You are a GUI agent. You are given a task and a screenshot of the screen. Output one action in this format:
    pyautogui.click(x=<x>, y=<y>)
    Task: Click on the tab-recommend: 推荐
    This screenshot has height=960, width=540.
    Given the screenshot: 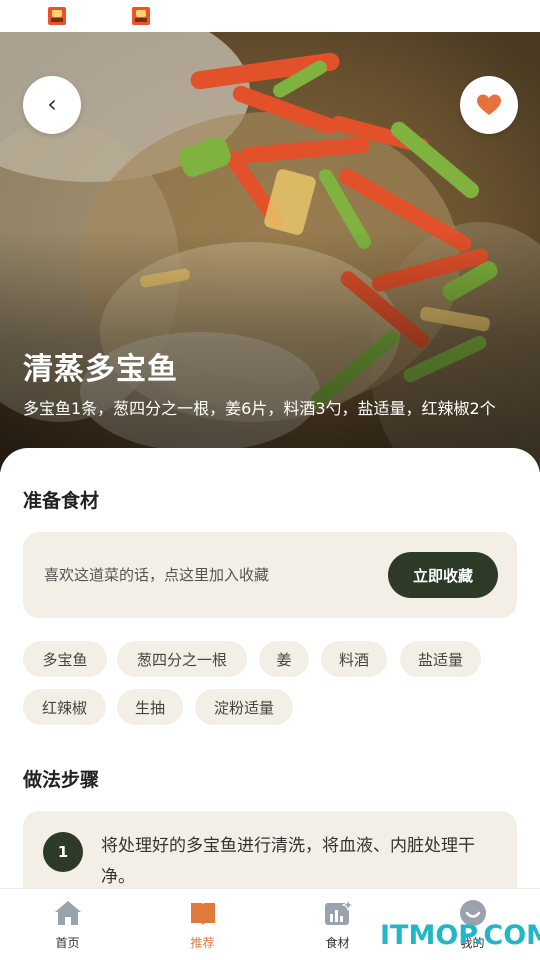 What is the action you would take?
    pyautogui.click(x=202, y=924)
    